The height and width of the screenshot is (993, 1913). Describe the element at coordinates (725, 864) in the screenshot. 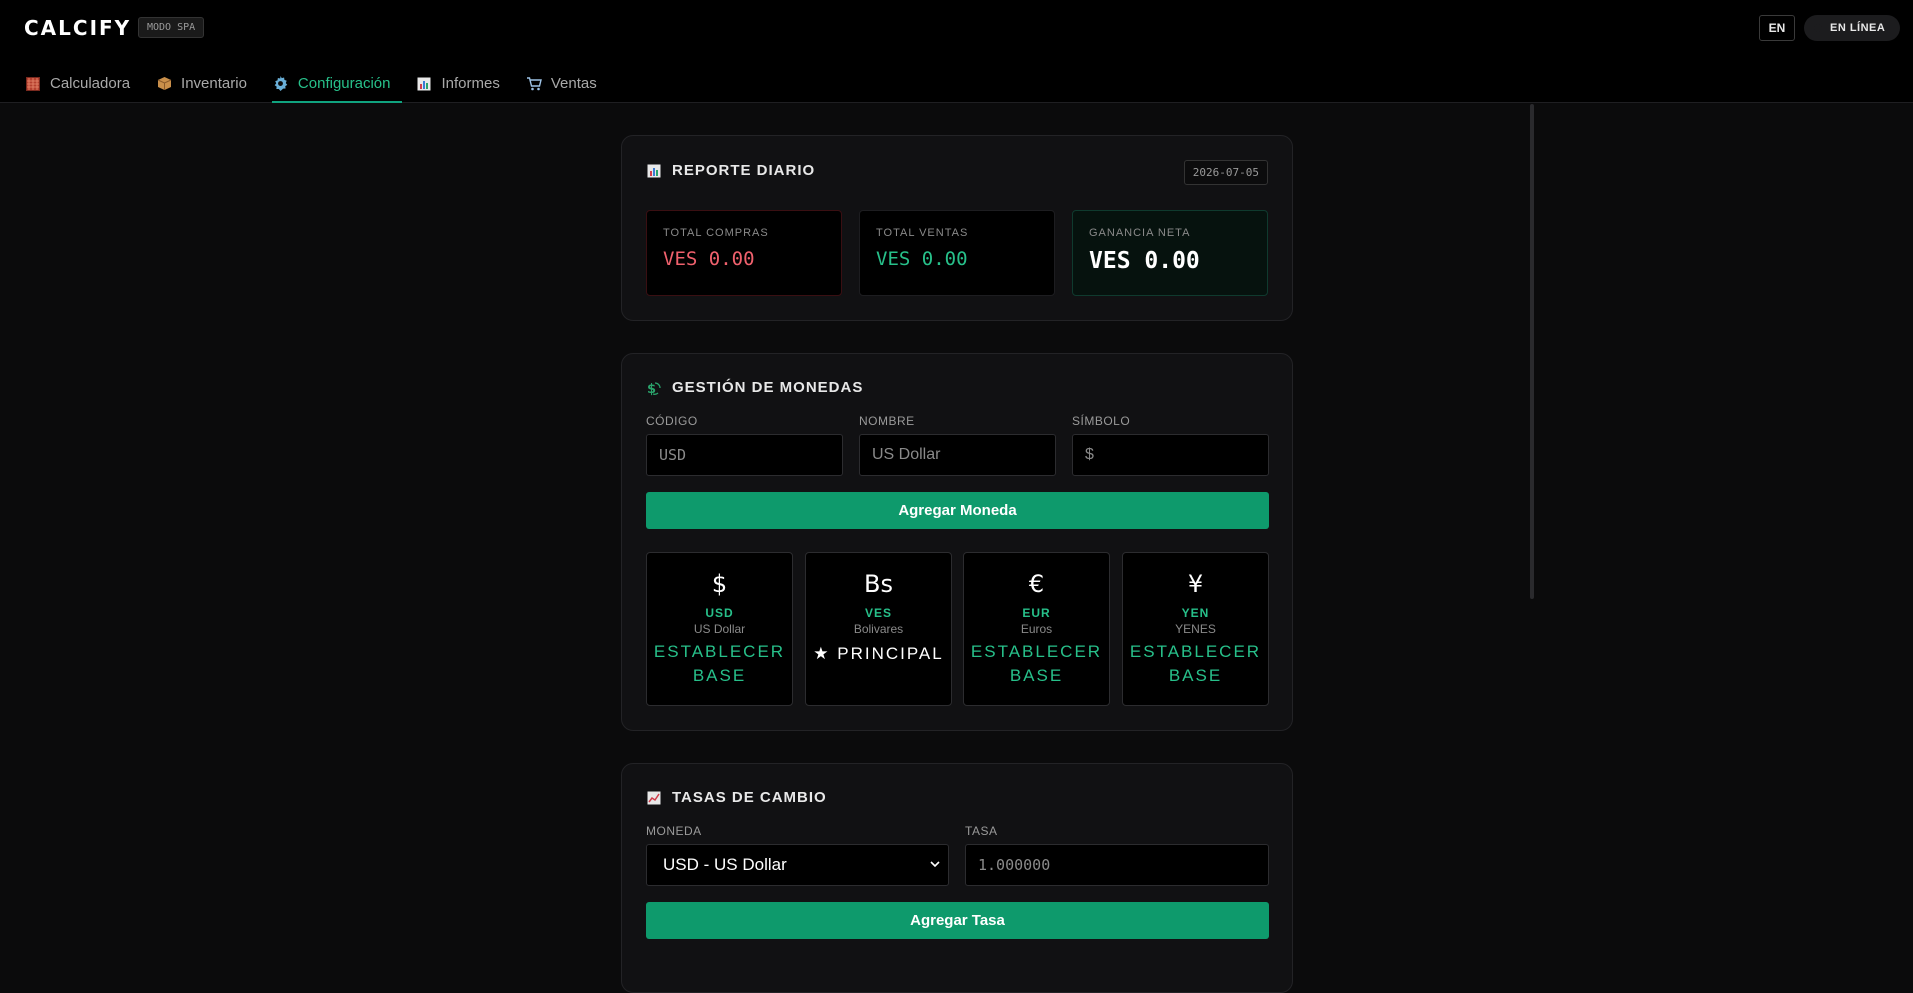

I see `currency-select-value: USD - US Dollar` at that location.